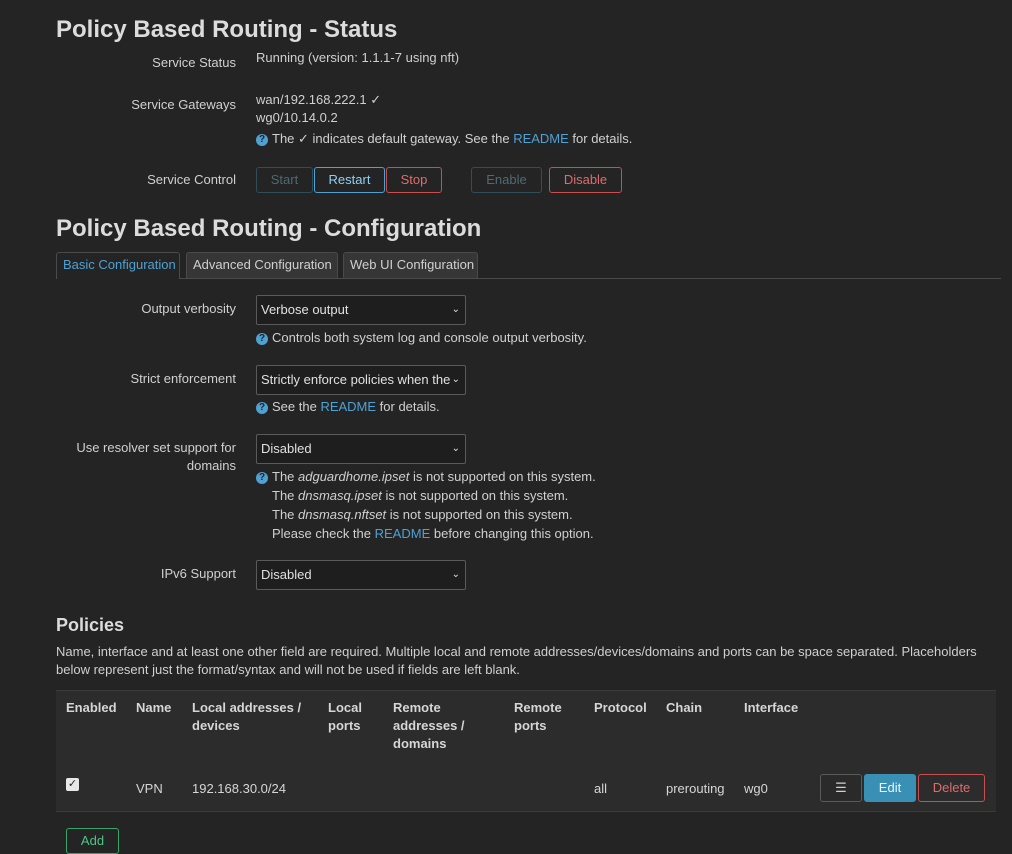  Describe the element at coordinates (695, 788) in the screenshot. I see `cell-chain: prerouting` at that location.